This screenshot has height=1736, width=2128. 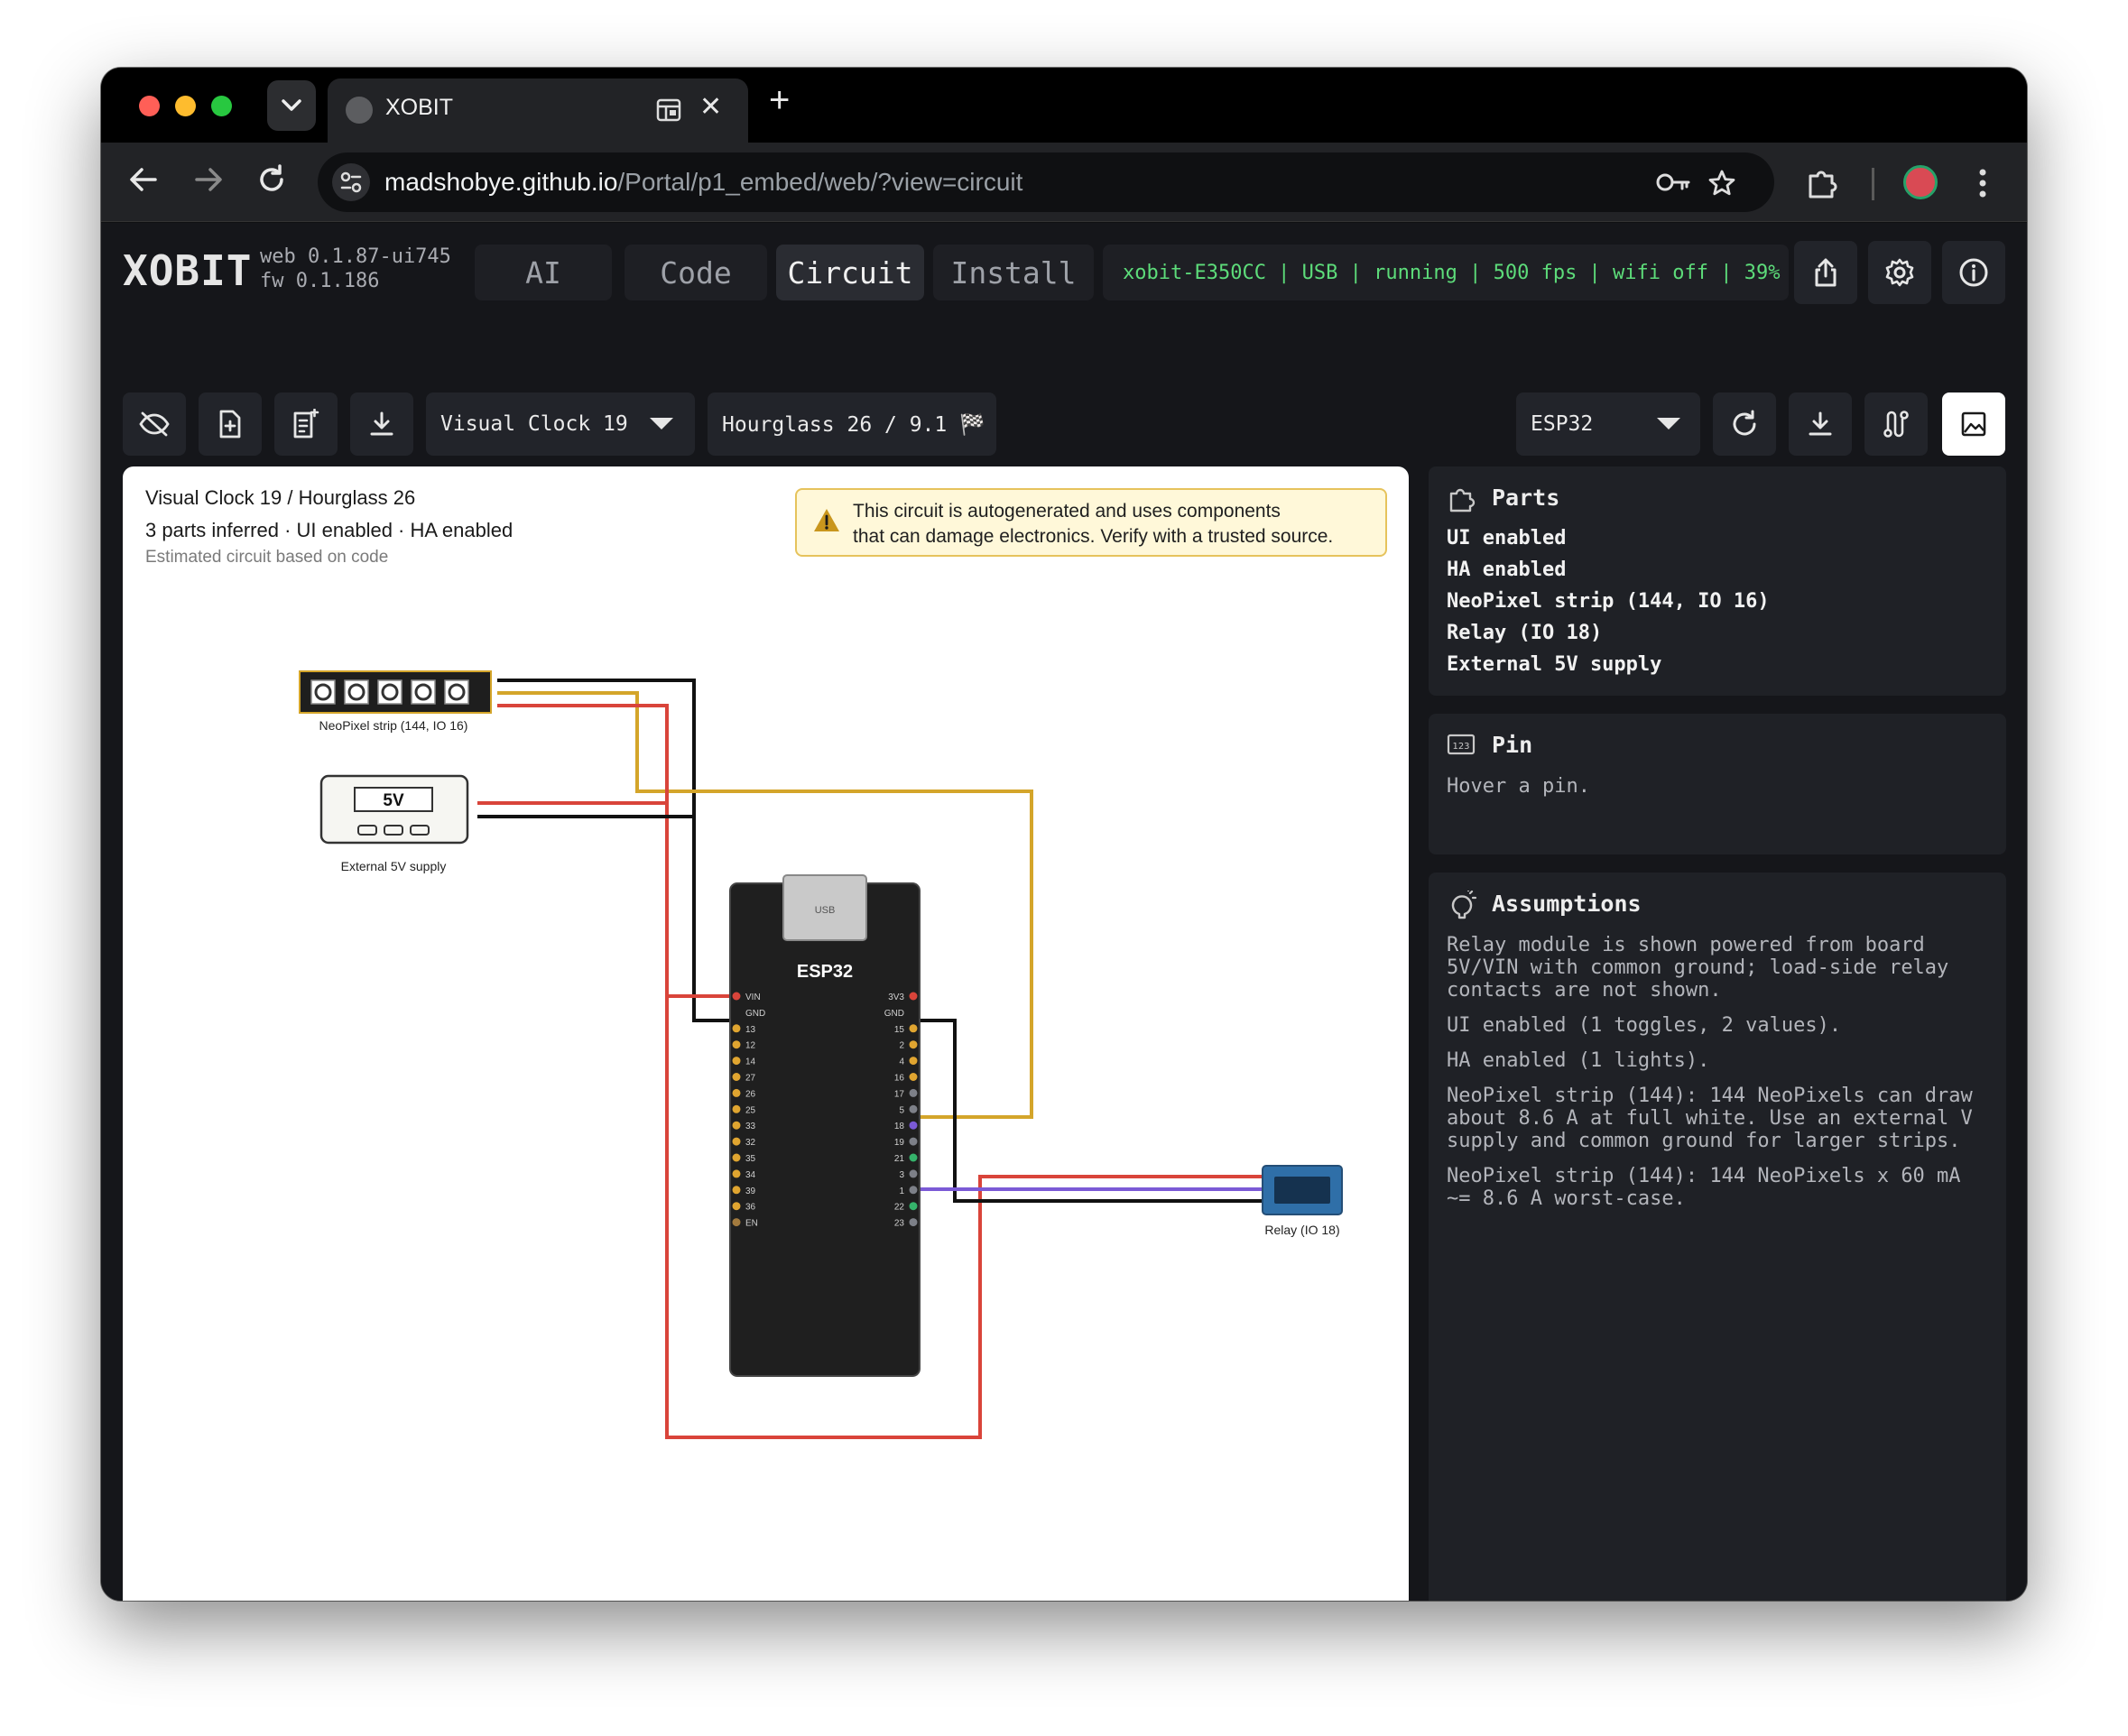 What do you see at coordinates (750, 1143) in the screenshot?
I see `esp32-left-pin-label: 32` at bounding box center [750, 1143].